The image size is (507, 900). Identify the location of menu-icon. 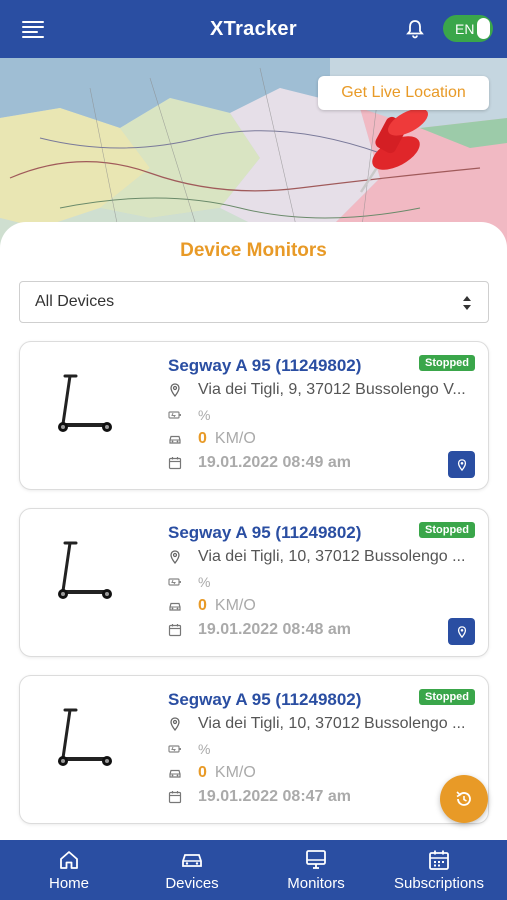
(33, 29).